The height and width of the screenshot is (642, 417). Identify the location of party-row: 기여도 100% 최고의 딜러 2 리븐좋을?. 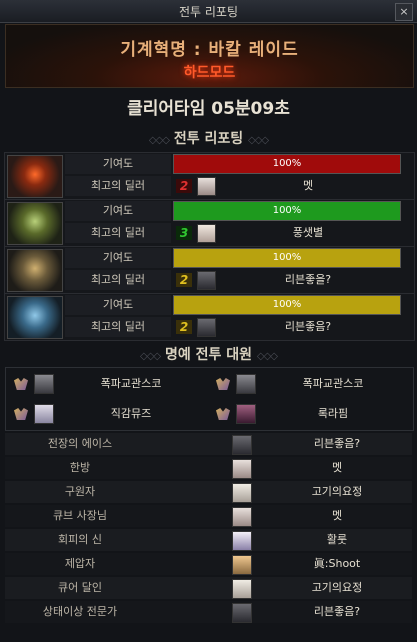
(209, 270).